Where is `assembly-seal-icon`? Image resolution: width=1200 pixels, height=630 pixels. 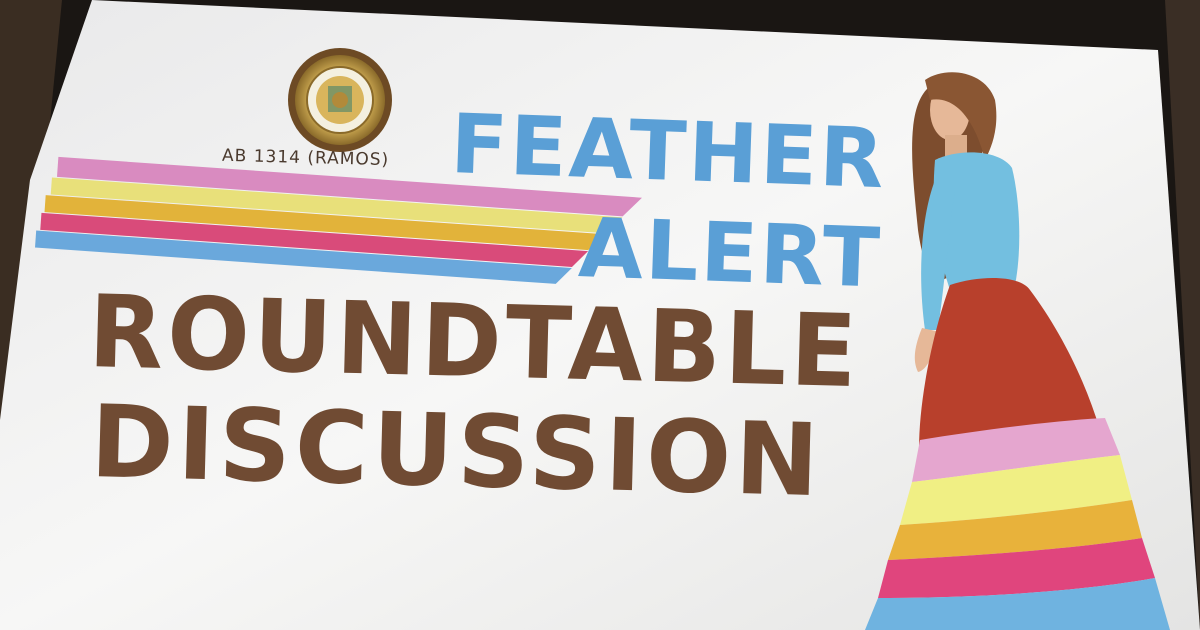
assembly-seal-icon is located at coordinates (340, 100).